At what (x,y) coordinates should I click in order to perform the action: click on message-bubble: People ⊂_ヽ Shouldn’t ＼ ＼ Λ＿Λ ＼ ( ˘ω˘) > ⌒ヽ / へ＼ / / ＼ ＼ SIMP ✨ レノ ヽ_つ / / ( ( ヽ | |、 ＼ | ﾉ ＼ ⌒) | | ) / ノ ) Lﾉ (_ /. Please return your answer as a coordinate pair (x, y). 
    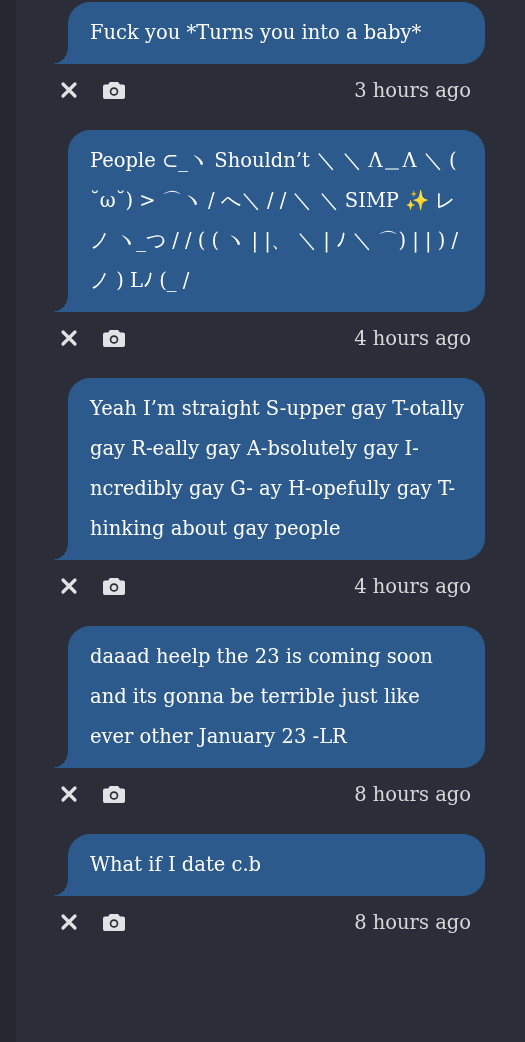
    Looking at the image, I should click on (268, 221).